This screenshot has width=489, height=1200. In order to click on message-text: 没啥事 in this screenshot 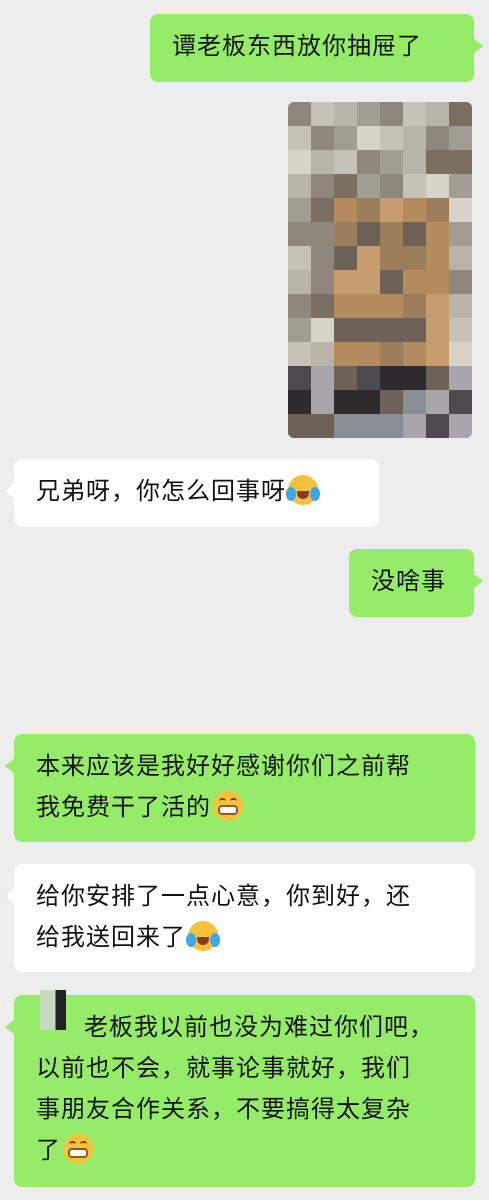, I will do `click(408, 581)`.